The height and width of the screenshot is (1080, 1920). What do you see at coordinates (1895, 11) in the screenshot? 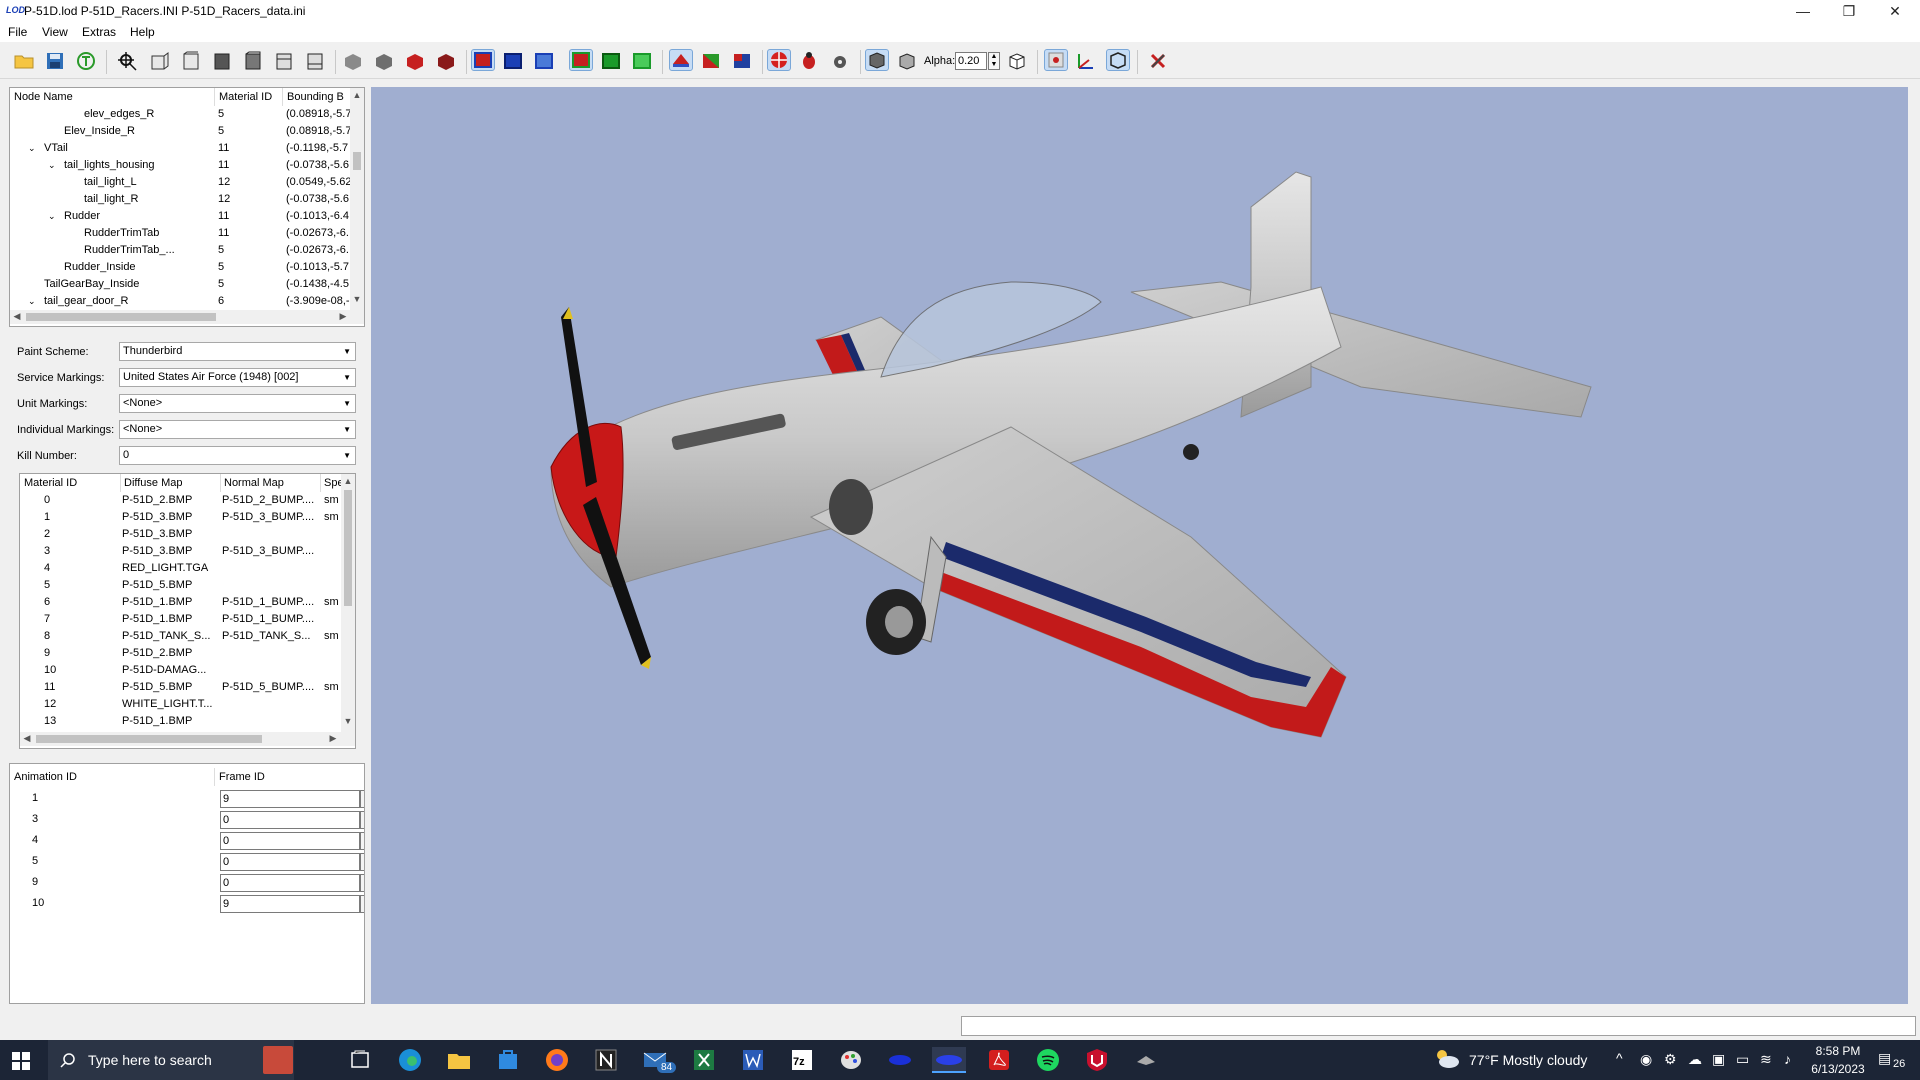
I see `close-button: ✕` at bounding box center [1895, 11].